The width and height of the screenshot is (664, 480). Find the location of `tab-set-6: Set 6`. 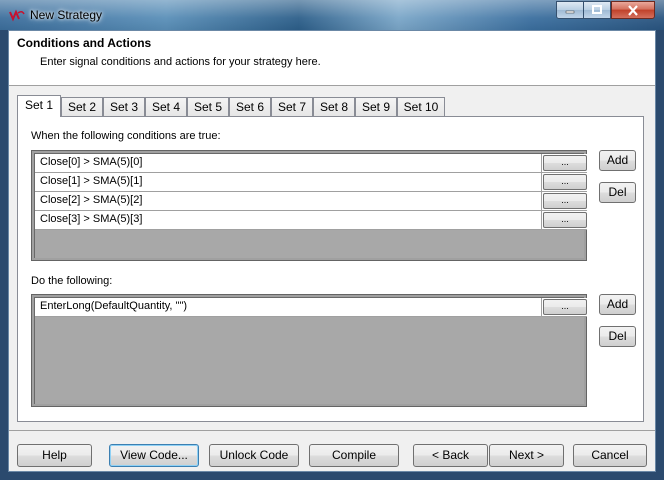

tab-set-6: Set 6 is located at coordinates (250, 106).